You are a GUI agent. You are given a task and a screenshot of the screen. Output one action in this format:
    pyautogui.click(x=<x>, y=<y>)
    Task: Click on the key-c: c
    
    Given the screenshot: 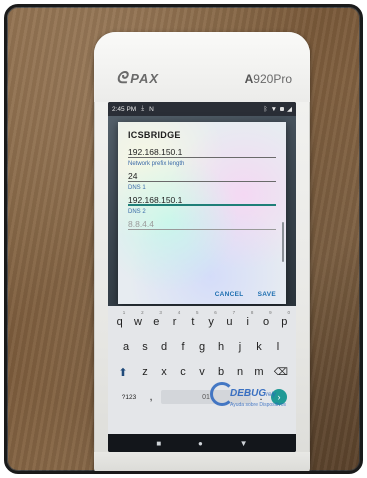 What is the action you would take?
    pyautogui.click(x=183, y=372)
    